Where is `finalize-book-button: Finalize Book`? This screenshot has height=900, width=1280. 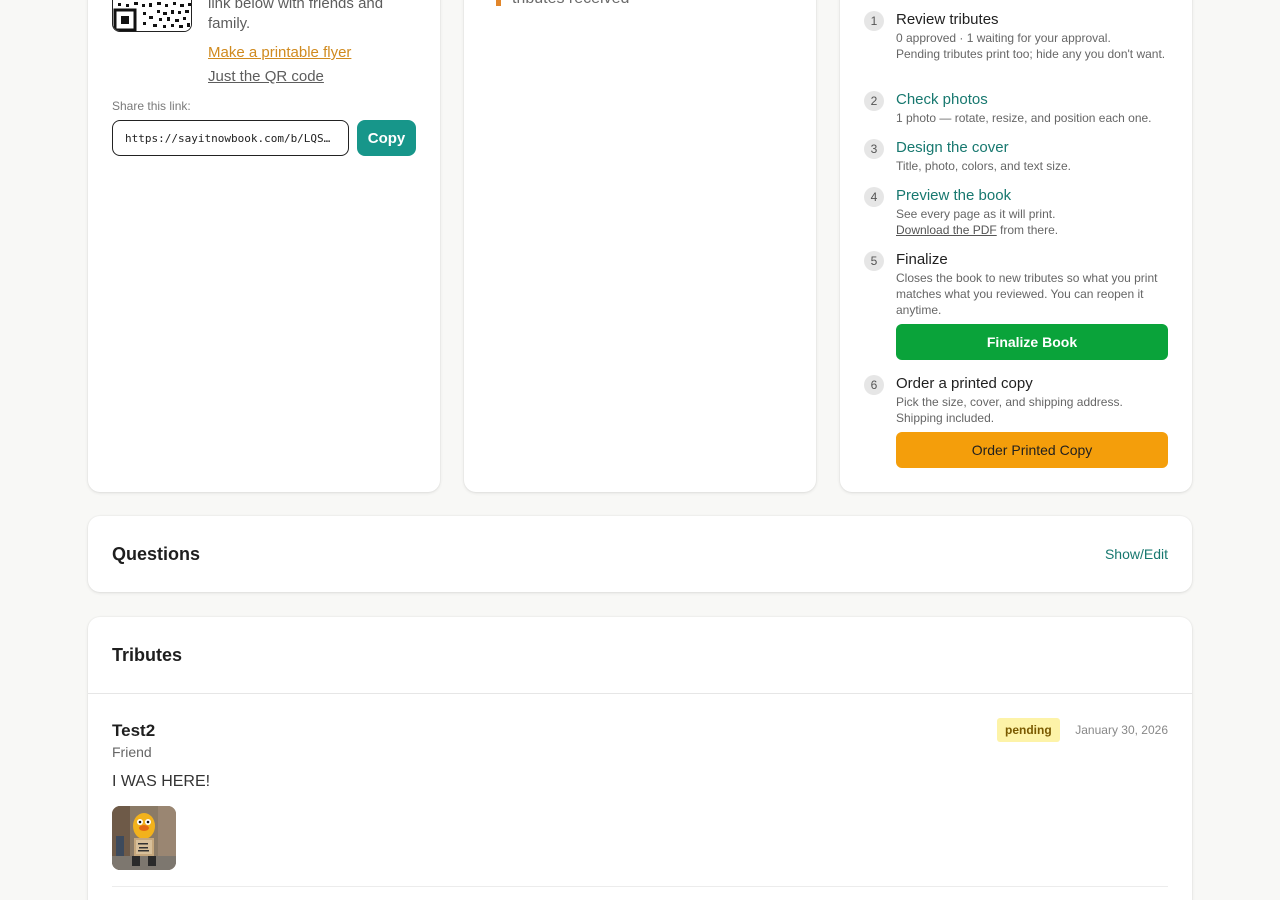
finalize-book-button: Finalize Book is located at coordinates (1032, 342).